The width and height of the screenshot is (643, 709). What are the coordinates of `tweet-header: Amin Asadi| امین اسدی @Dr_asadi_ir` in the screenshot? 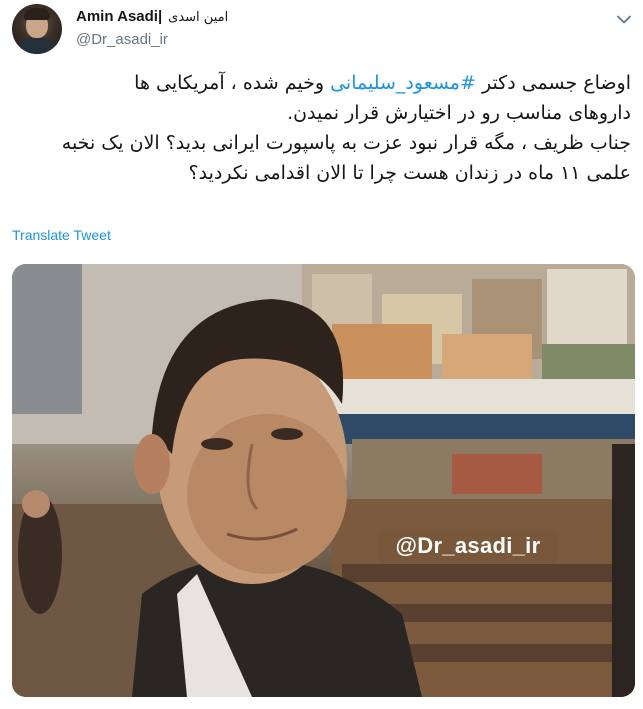 It's located at (316, 28).